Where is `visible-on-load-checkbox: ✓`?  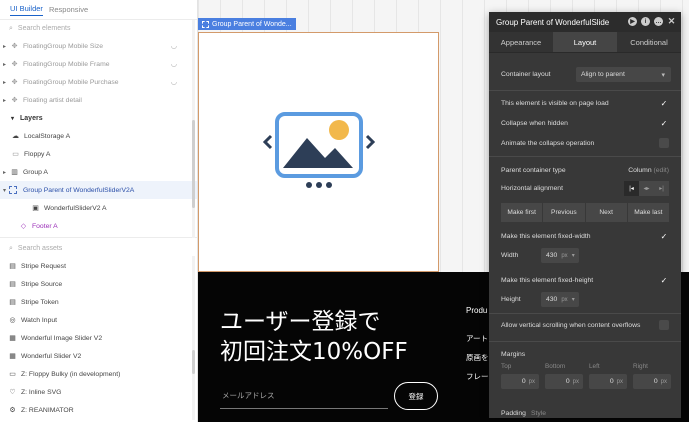 visible-on-load-checkbox: ✓ is located at coordinates (664, 103).